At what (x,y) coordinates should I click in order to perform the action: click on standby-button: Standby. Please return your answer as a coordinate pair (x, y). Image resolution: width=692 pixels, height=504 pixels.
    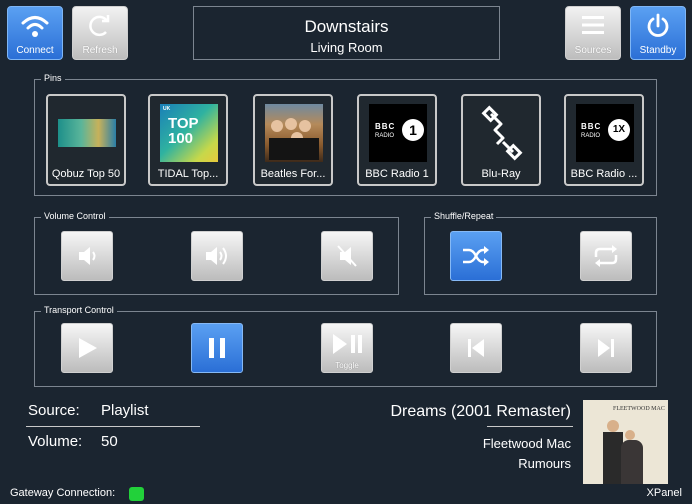
    Looking at the image, I should click on (658, 33).